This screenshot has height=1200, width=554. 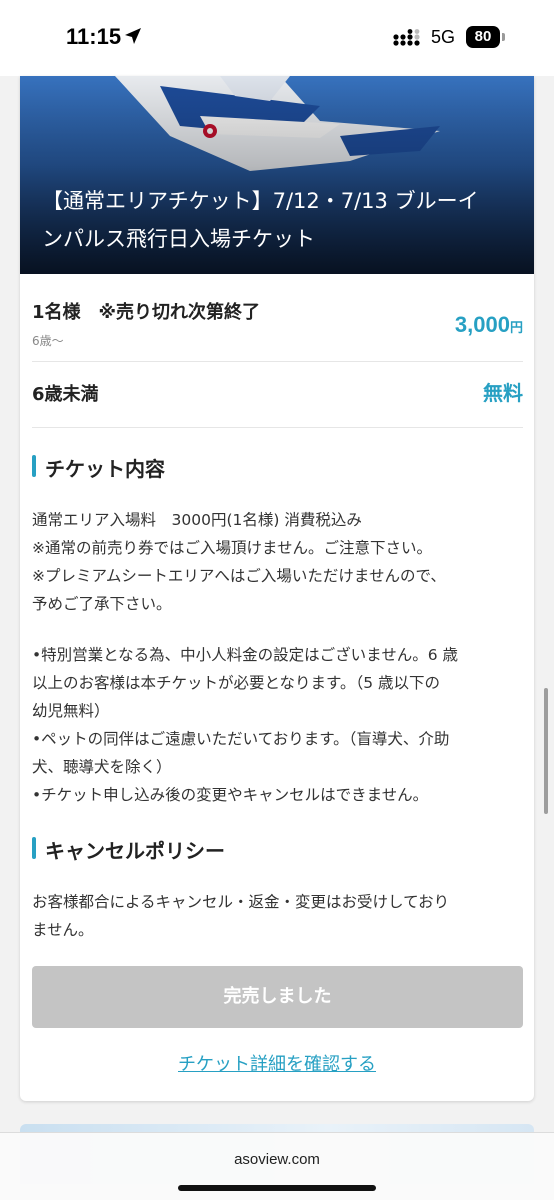 I want to click on signal-icon, so click(x=406, y=37).